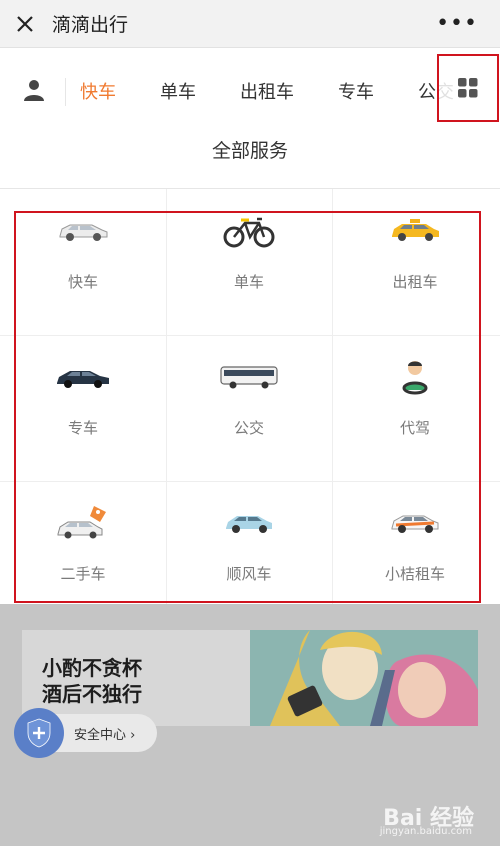 This screenshot has height=846, width=500. What do you see at coordinates (250, 24) in the screenshot?
I see `top-bar: 滴滴出行 •••` at bounding box center [250, 24].